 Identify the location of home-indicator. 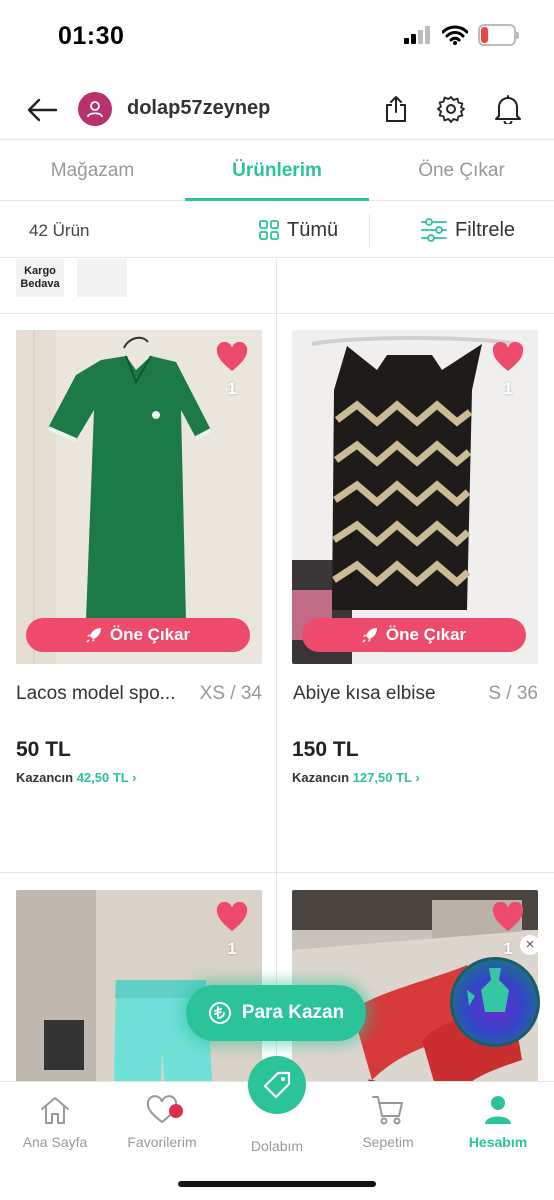
(277, 1184).